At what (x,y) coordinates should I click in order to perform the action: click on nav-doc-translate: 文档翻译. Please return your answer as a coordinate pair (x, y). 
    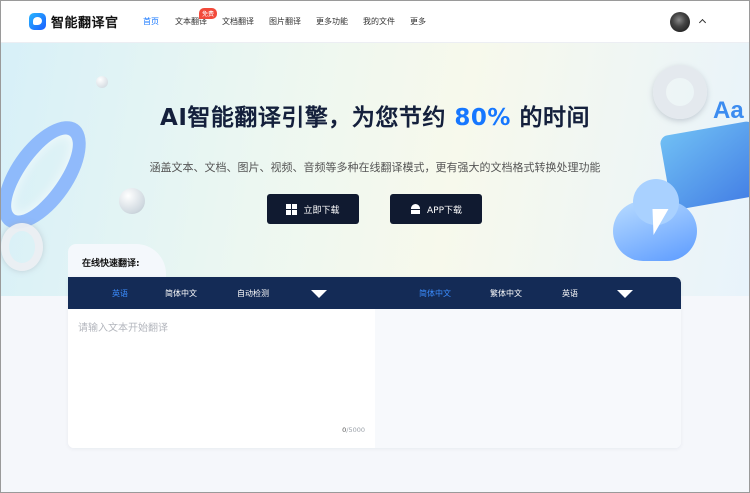
    Looking at the image, I should click on (238, 21).